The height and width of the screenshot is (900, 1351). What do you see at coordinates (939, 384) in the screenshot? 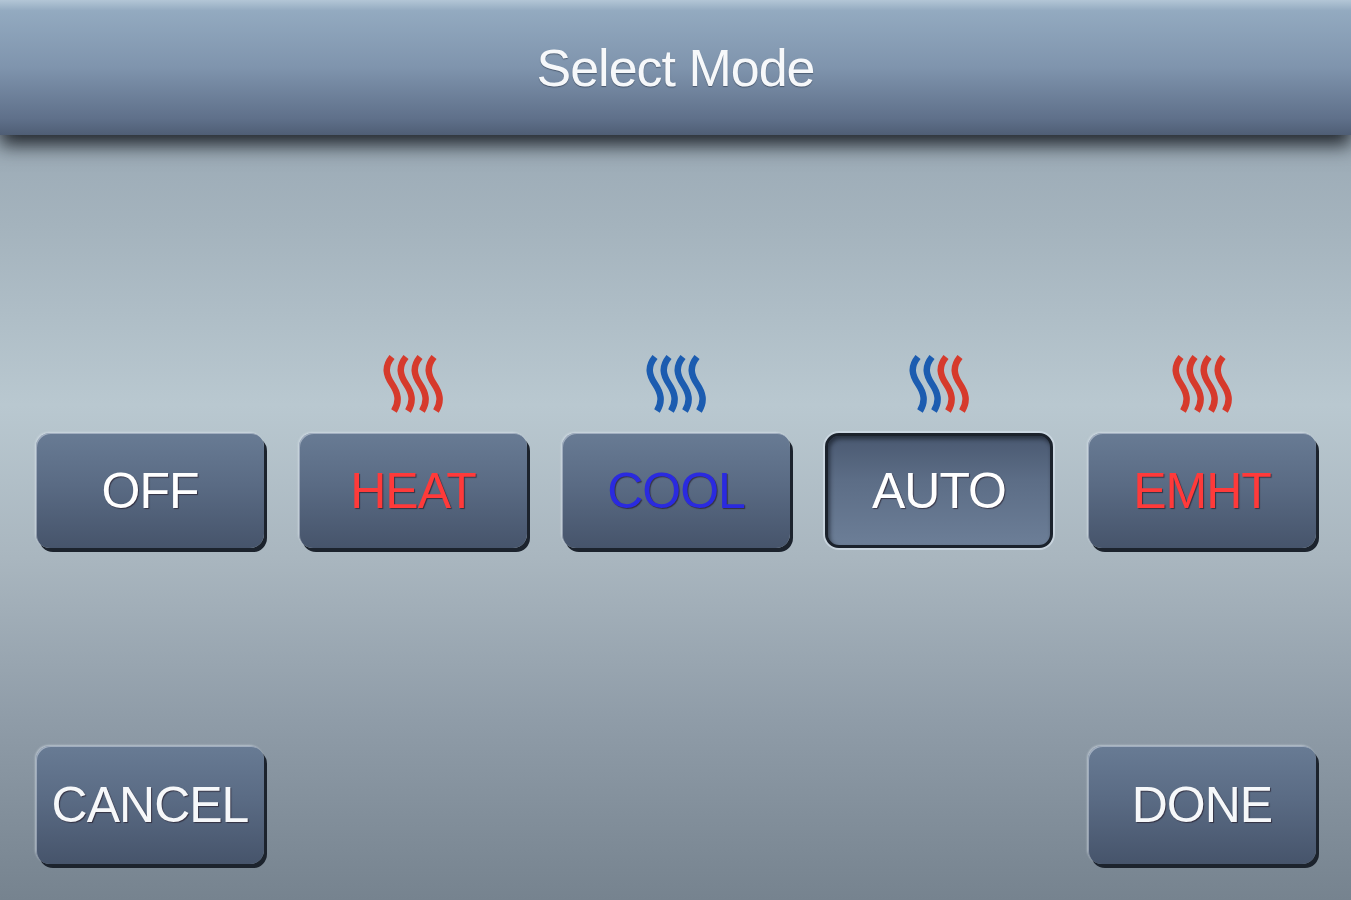
I see `heat-cool-waves-icon` at bounding box center [939, 384].